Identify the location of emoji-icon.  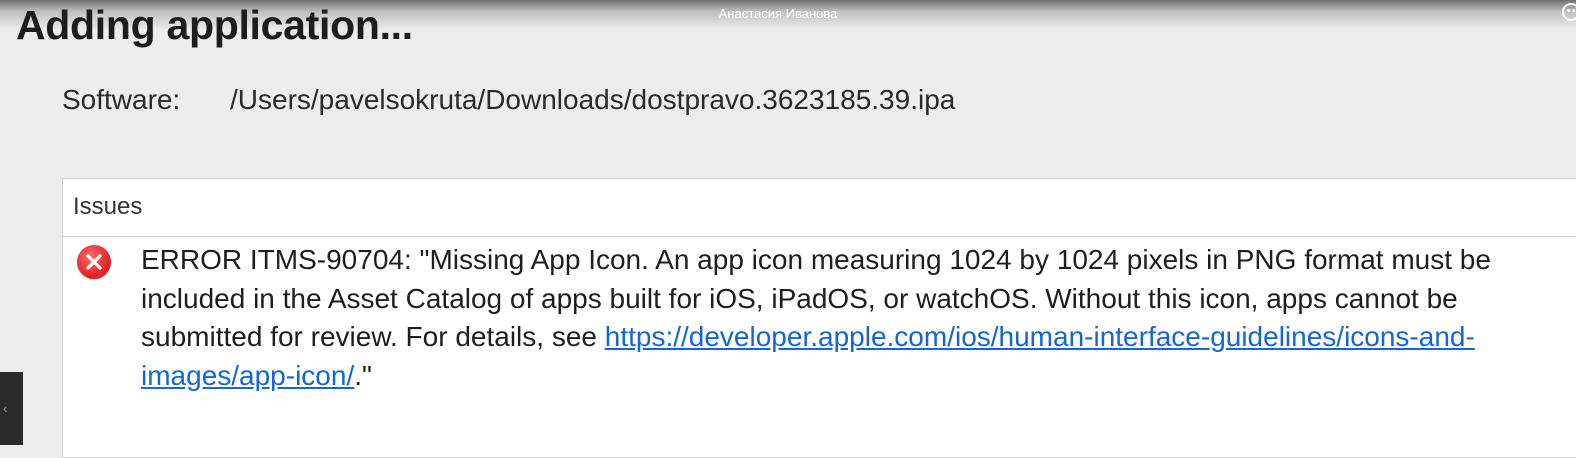
(1569, 12).